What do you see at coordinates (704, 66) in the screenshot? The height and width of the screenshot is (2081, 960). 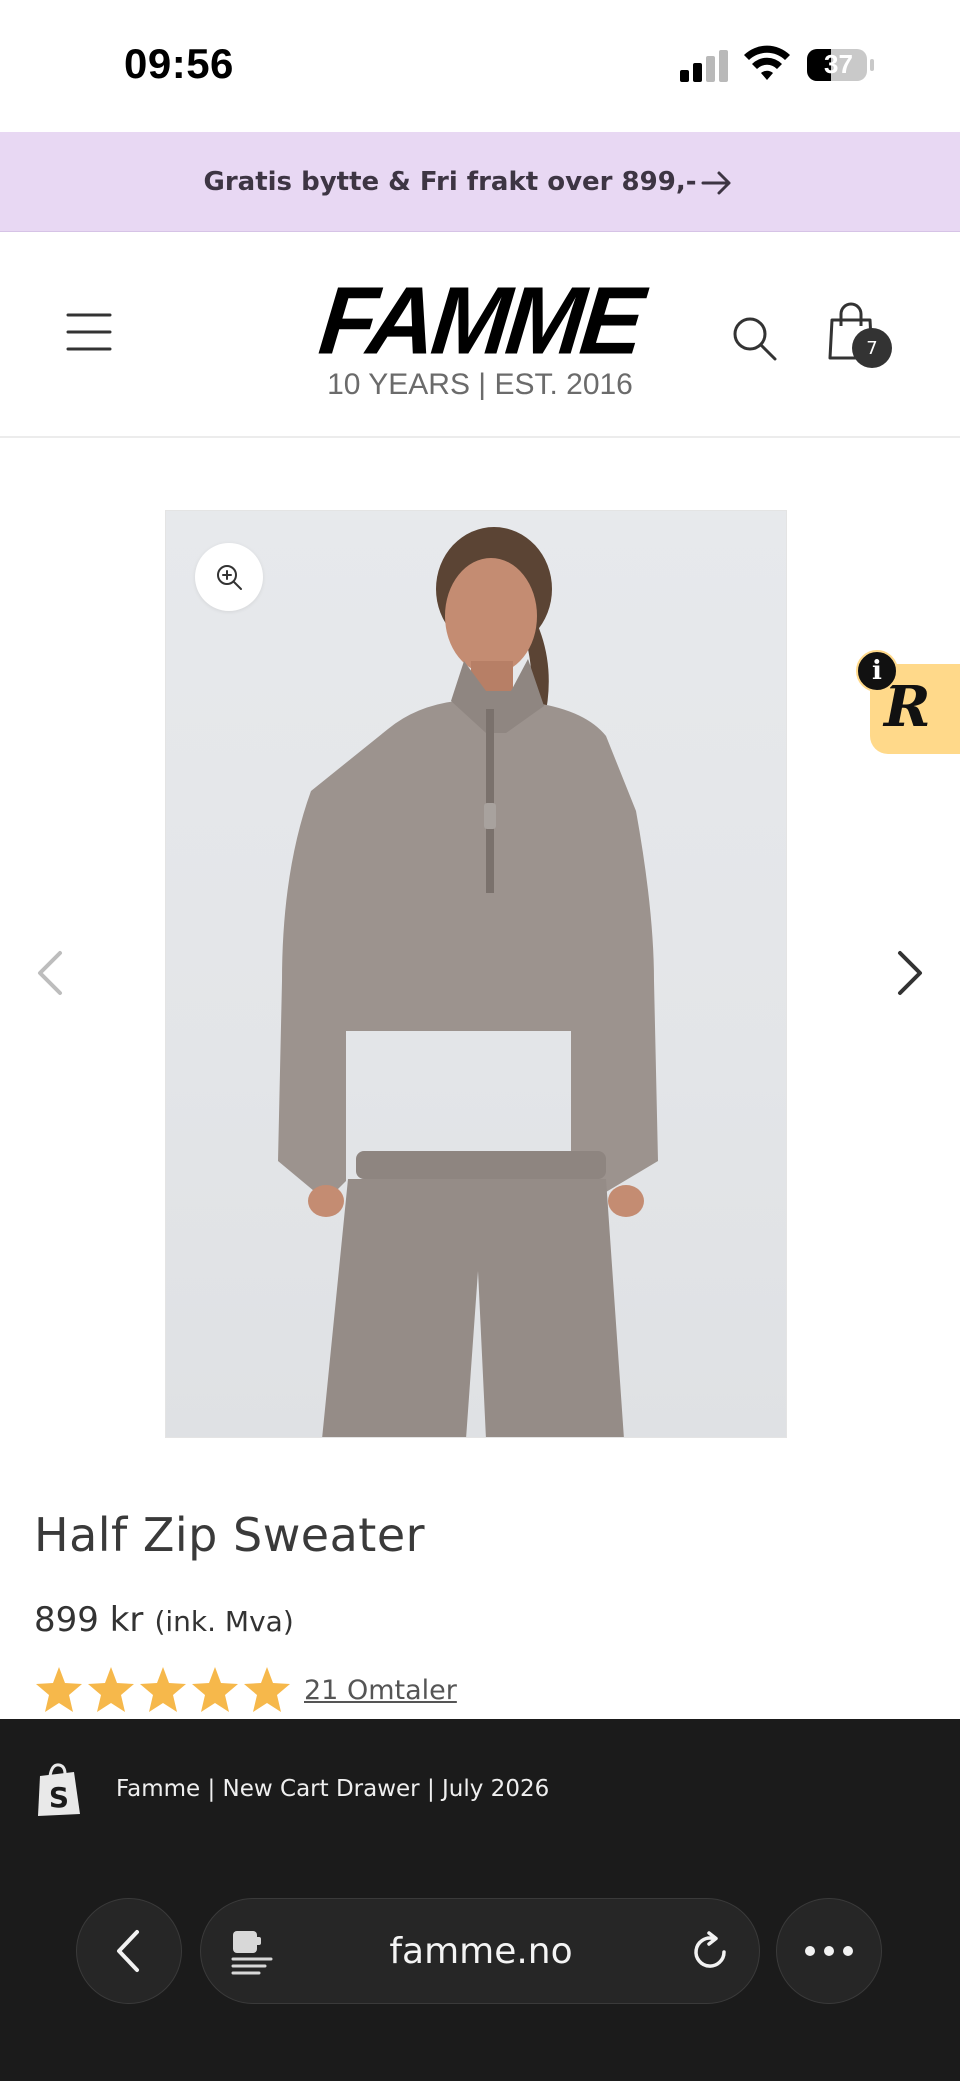 I see `cellular-signal-icon` at bounding box center [704, 66].